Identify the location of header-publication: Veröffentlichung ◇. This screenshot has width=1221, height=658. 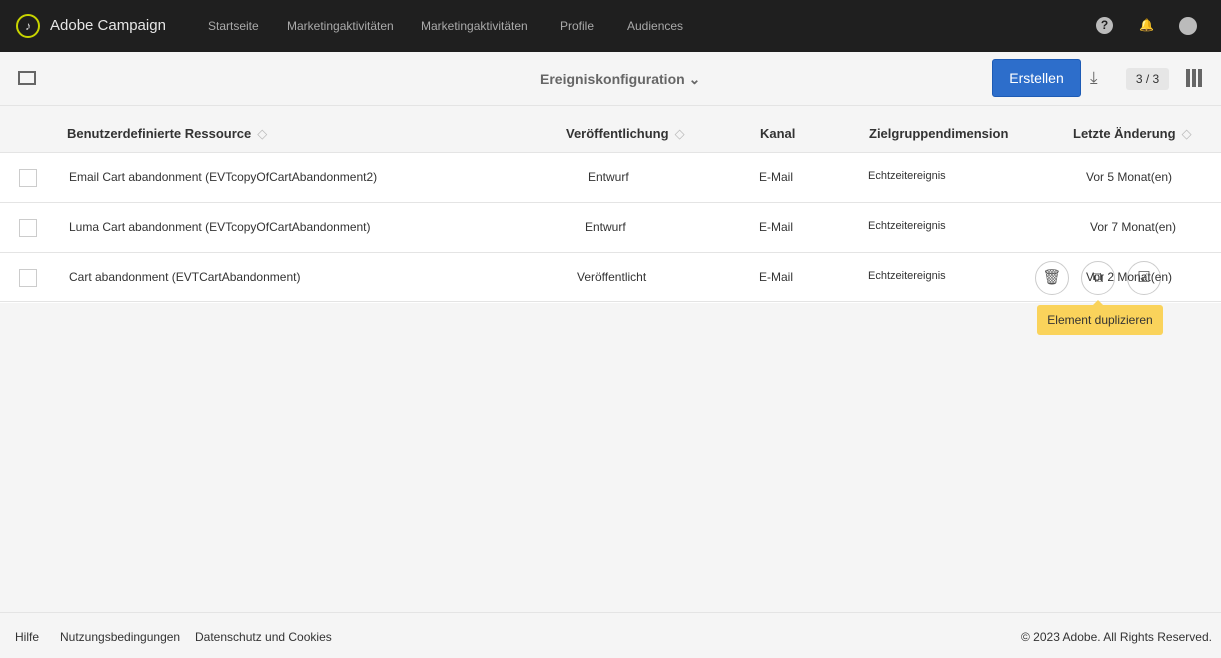
(625, 134).